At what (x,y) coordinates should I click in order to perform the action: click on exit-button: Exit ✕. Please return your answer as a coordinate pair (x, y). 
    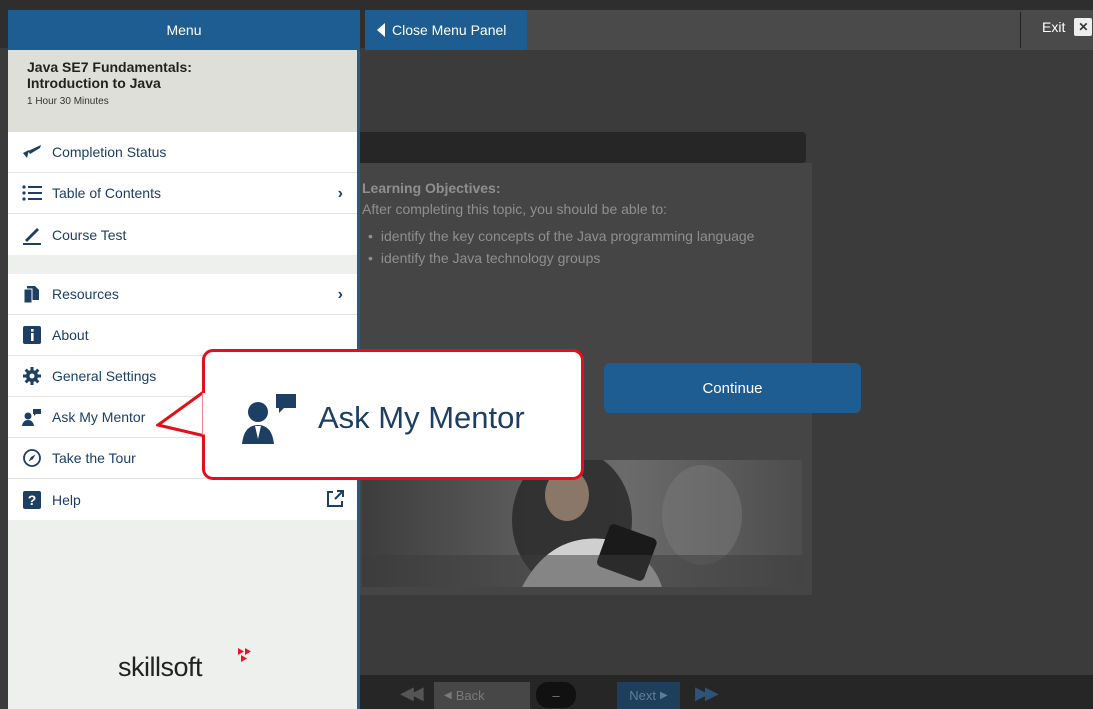
    Looking at the image, I should click on (1067, 27).